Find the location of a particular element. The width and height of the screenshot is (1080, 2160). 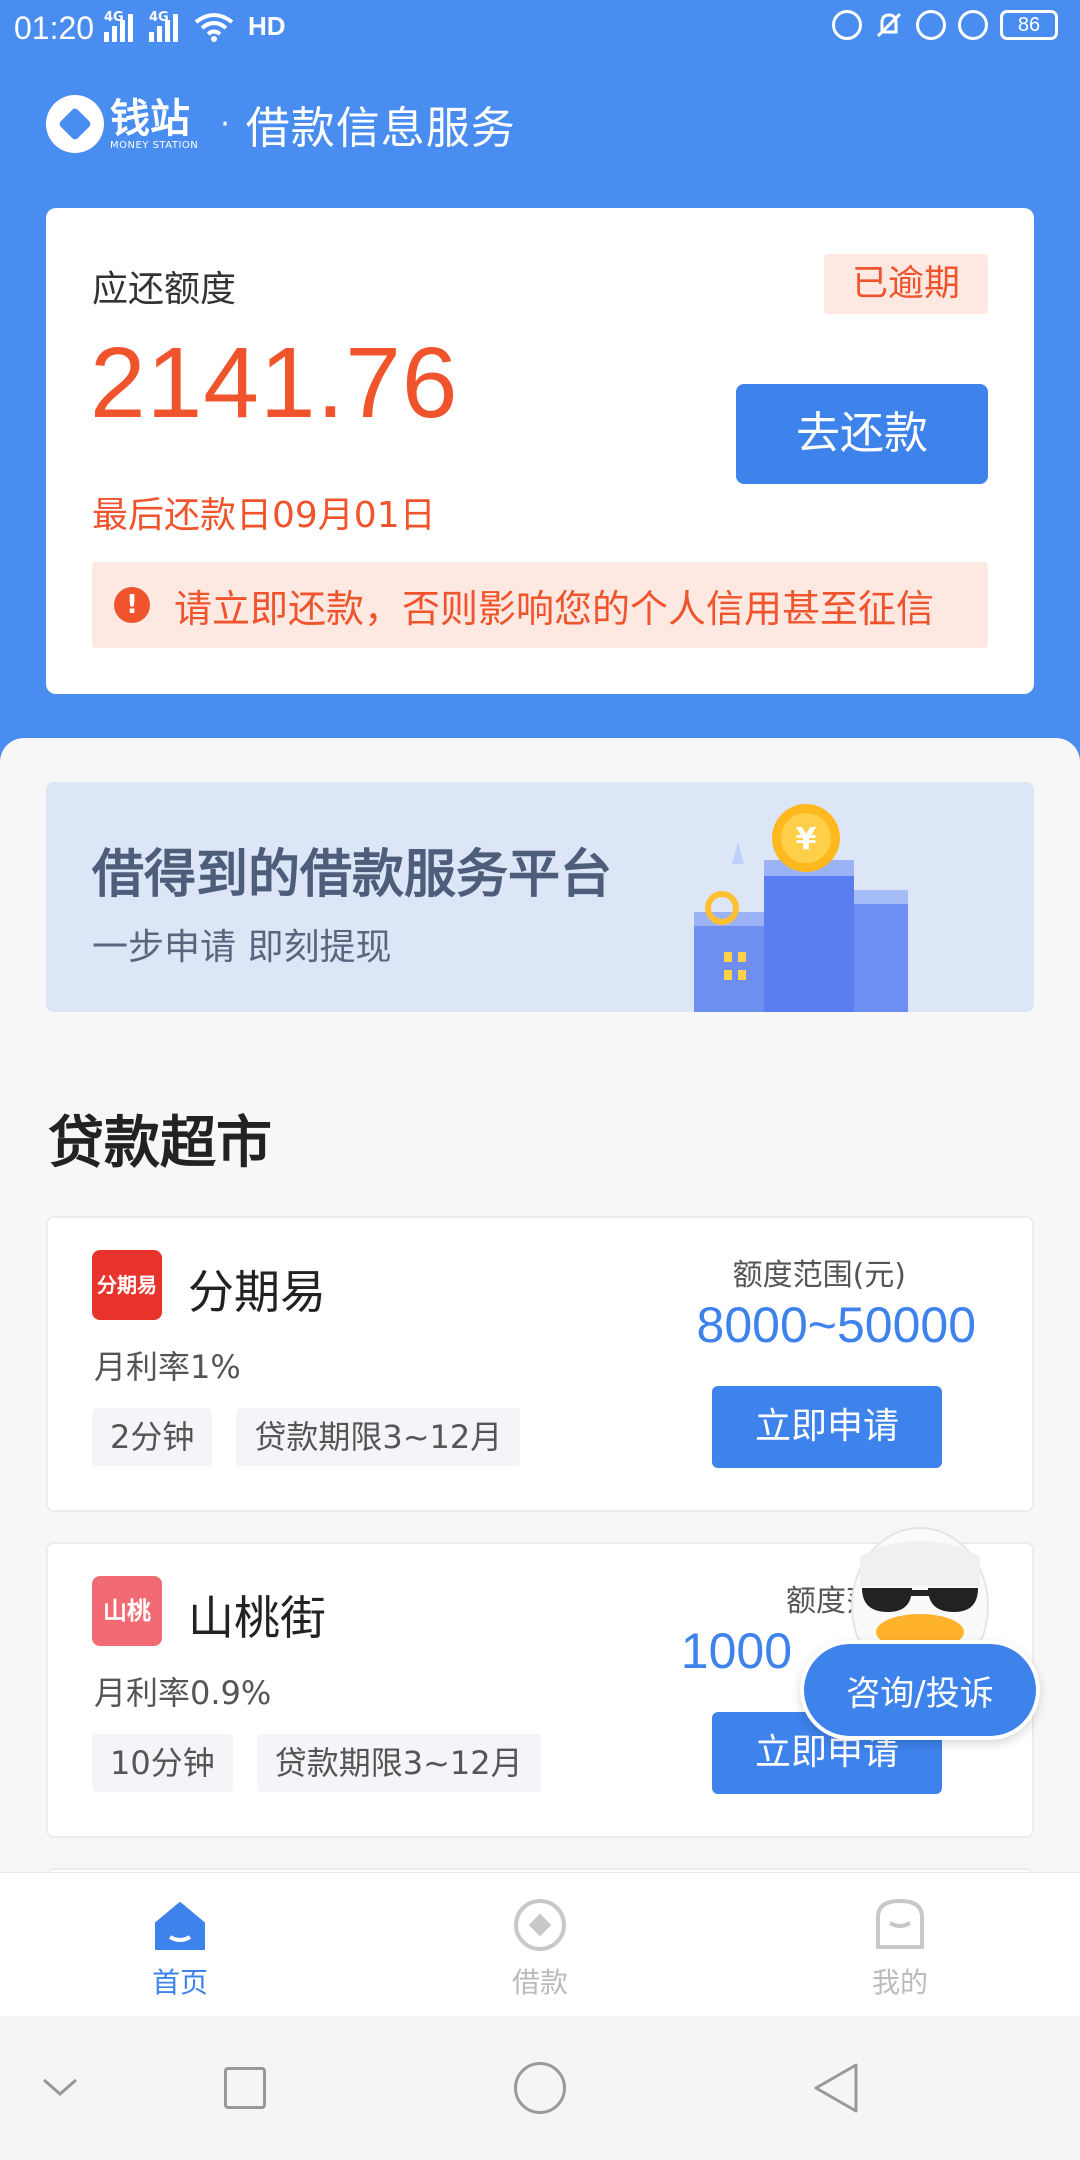

banner-title: 借得到的借款服务平台 is located at coordinates (352, 875).